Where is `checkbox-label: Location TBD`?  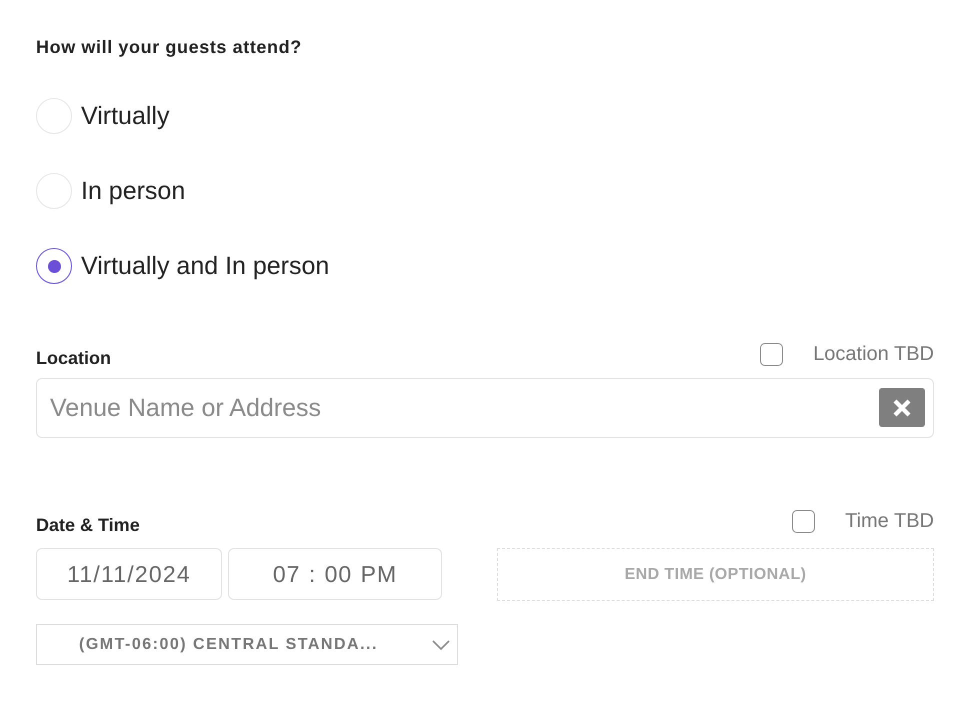
checkbox-label: Location TBD is located at coordinates (873, 354).